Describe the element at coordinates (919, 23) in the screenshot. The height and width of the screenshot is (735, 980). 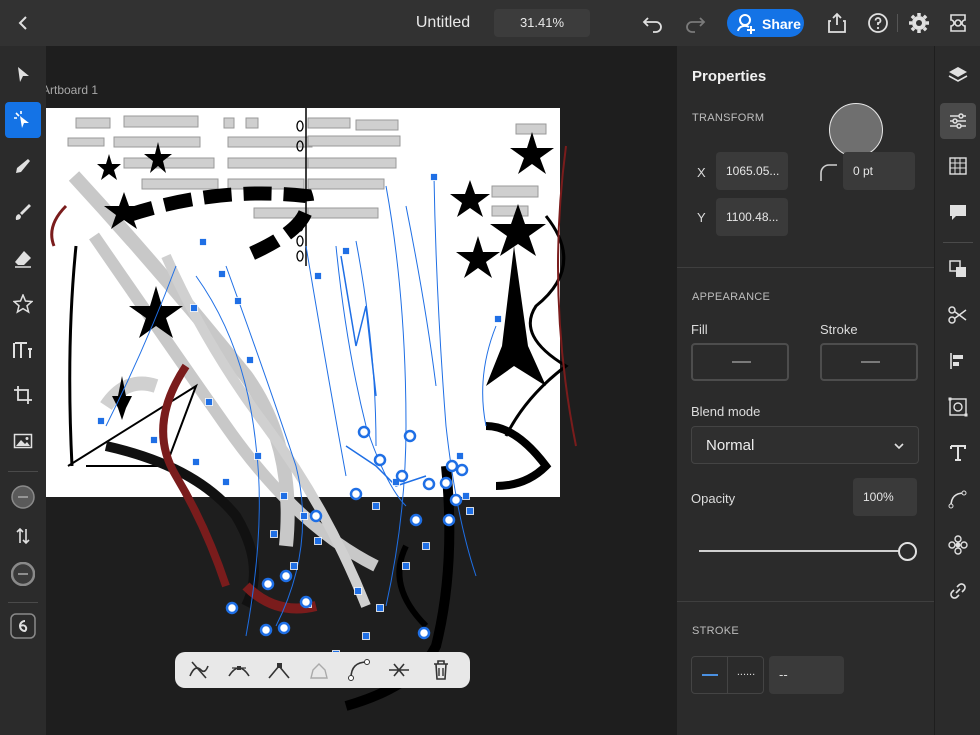
I see `settings-button` at that location.